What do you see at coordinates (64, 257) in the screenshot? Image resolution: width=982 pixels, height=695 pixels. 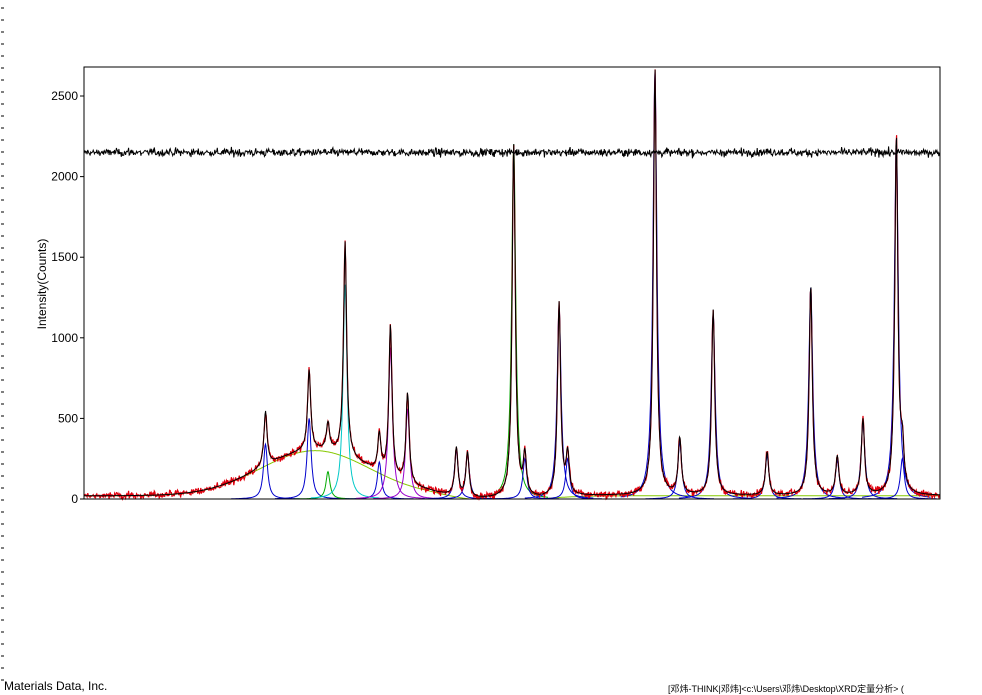 I see `y-tick-label: 1500` at bounding box center [64, 257].